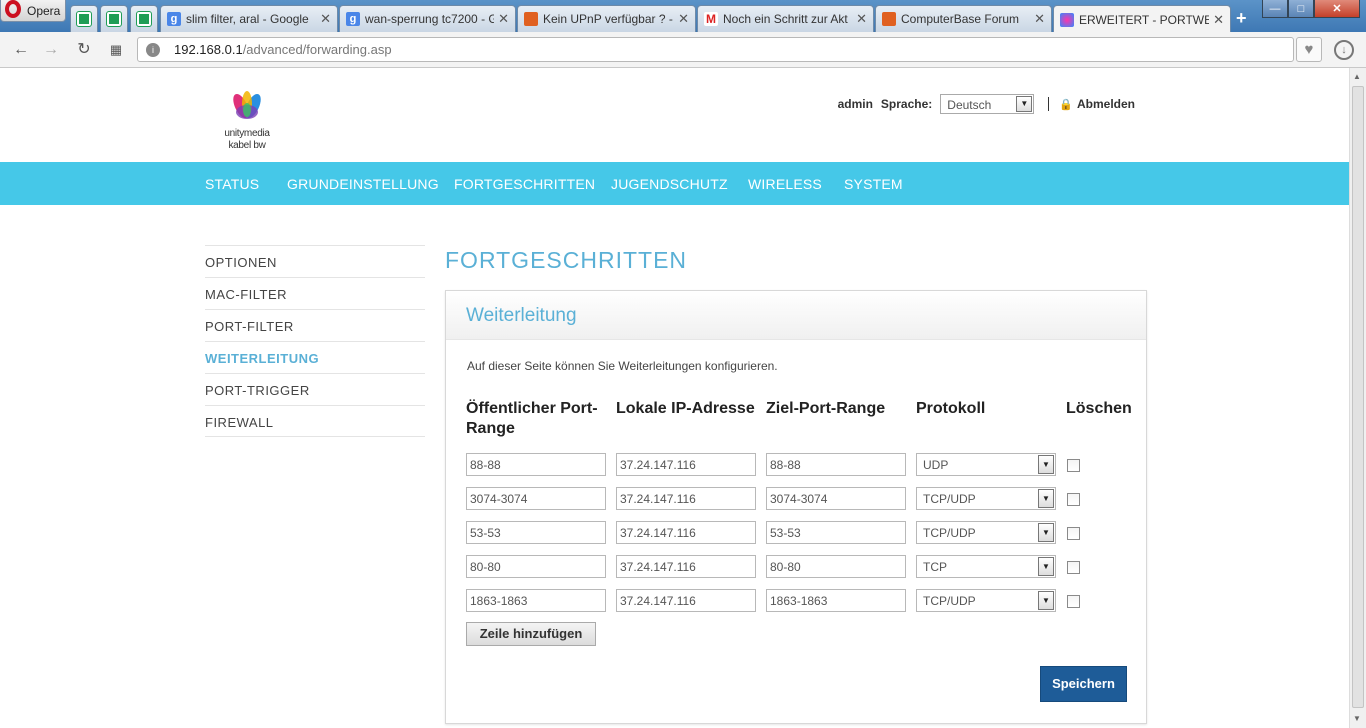 This screenshot has width=1366, height=728. Describe the element at coordinates (116, 50) in the screenshot. I see `speed-dial-grid-icon: ▦` at that location.